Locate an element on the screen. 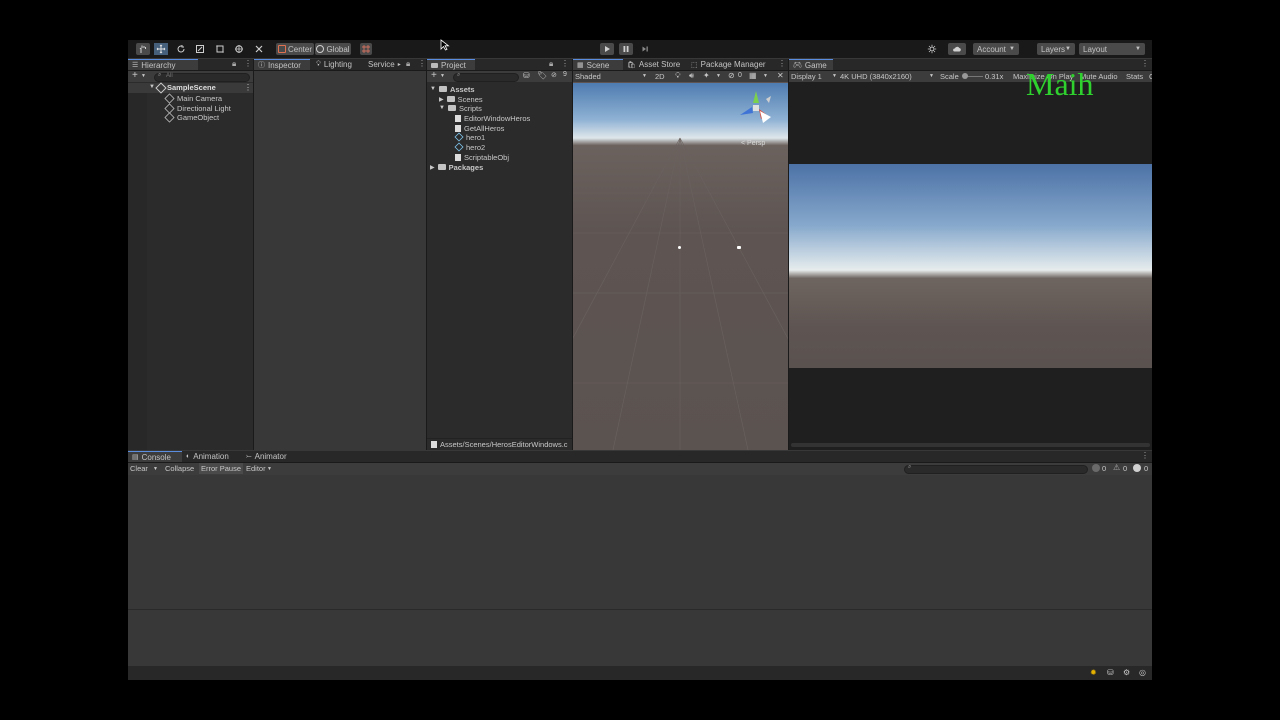  search-by-label-icon: 🏷︎ is located at coordinates (542, 75).